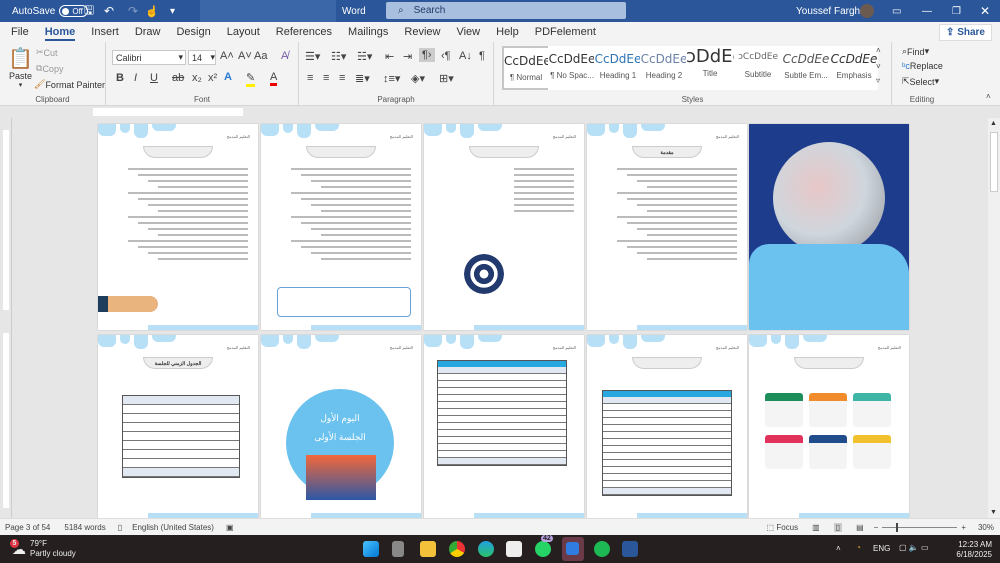  Describe the element at coordinates (260, 56) in the screenshot. I see `change-case-button: Aa` at that location.